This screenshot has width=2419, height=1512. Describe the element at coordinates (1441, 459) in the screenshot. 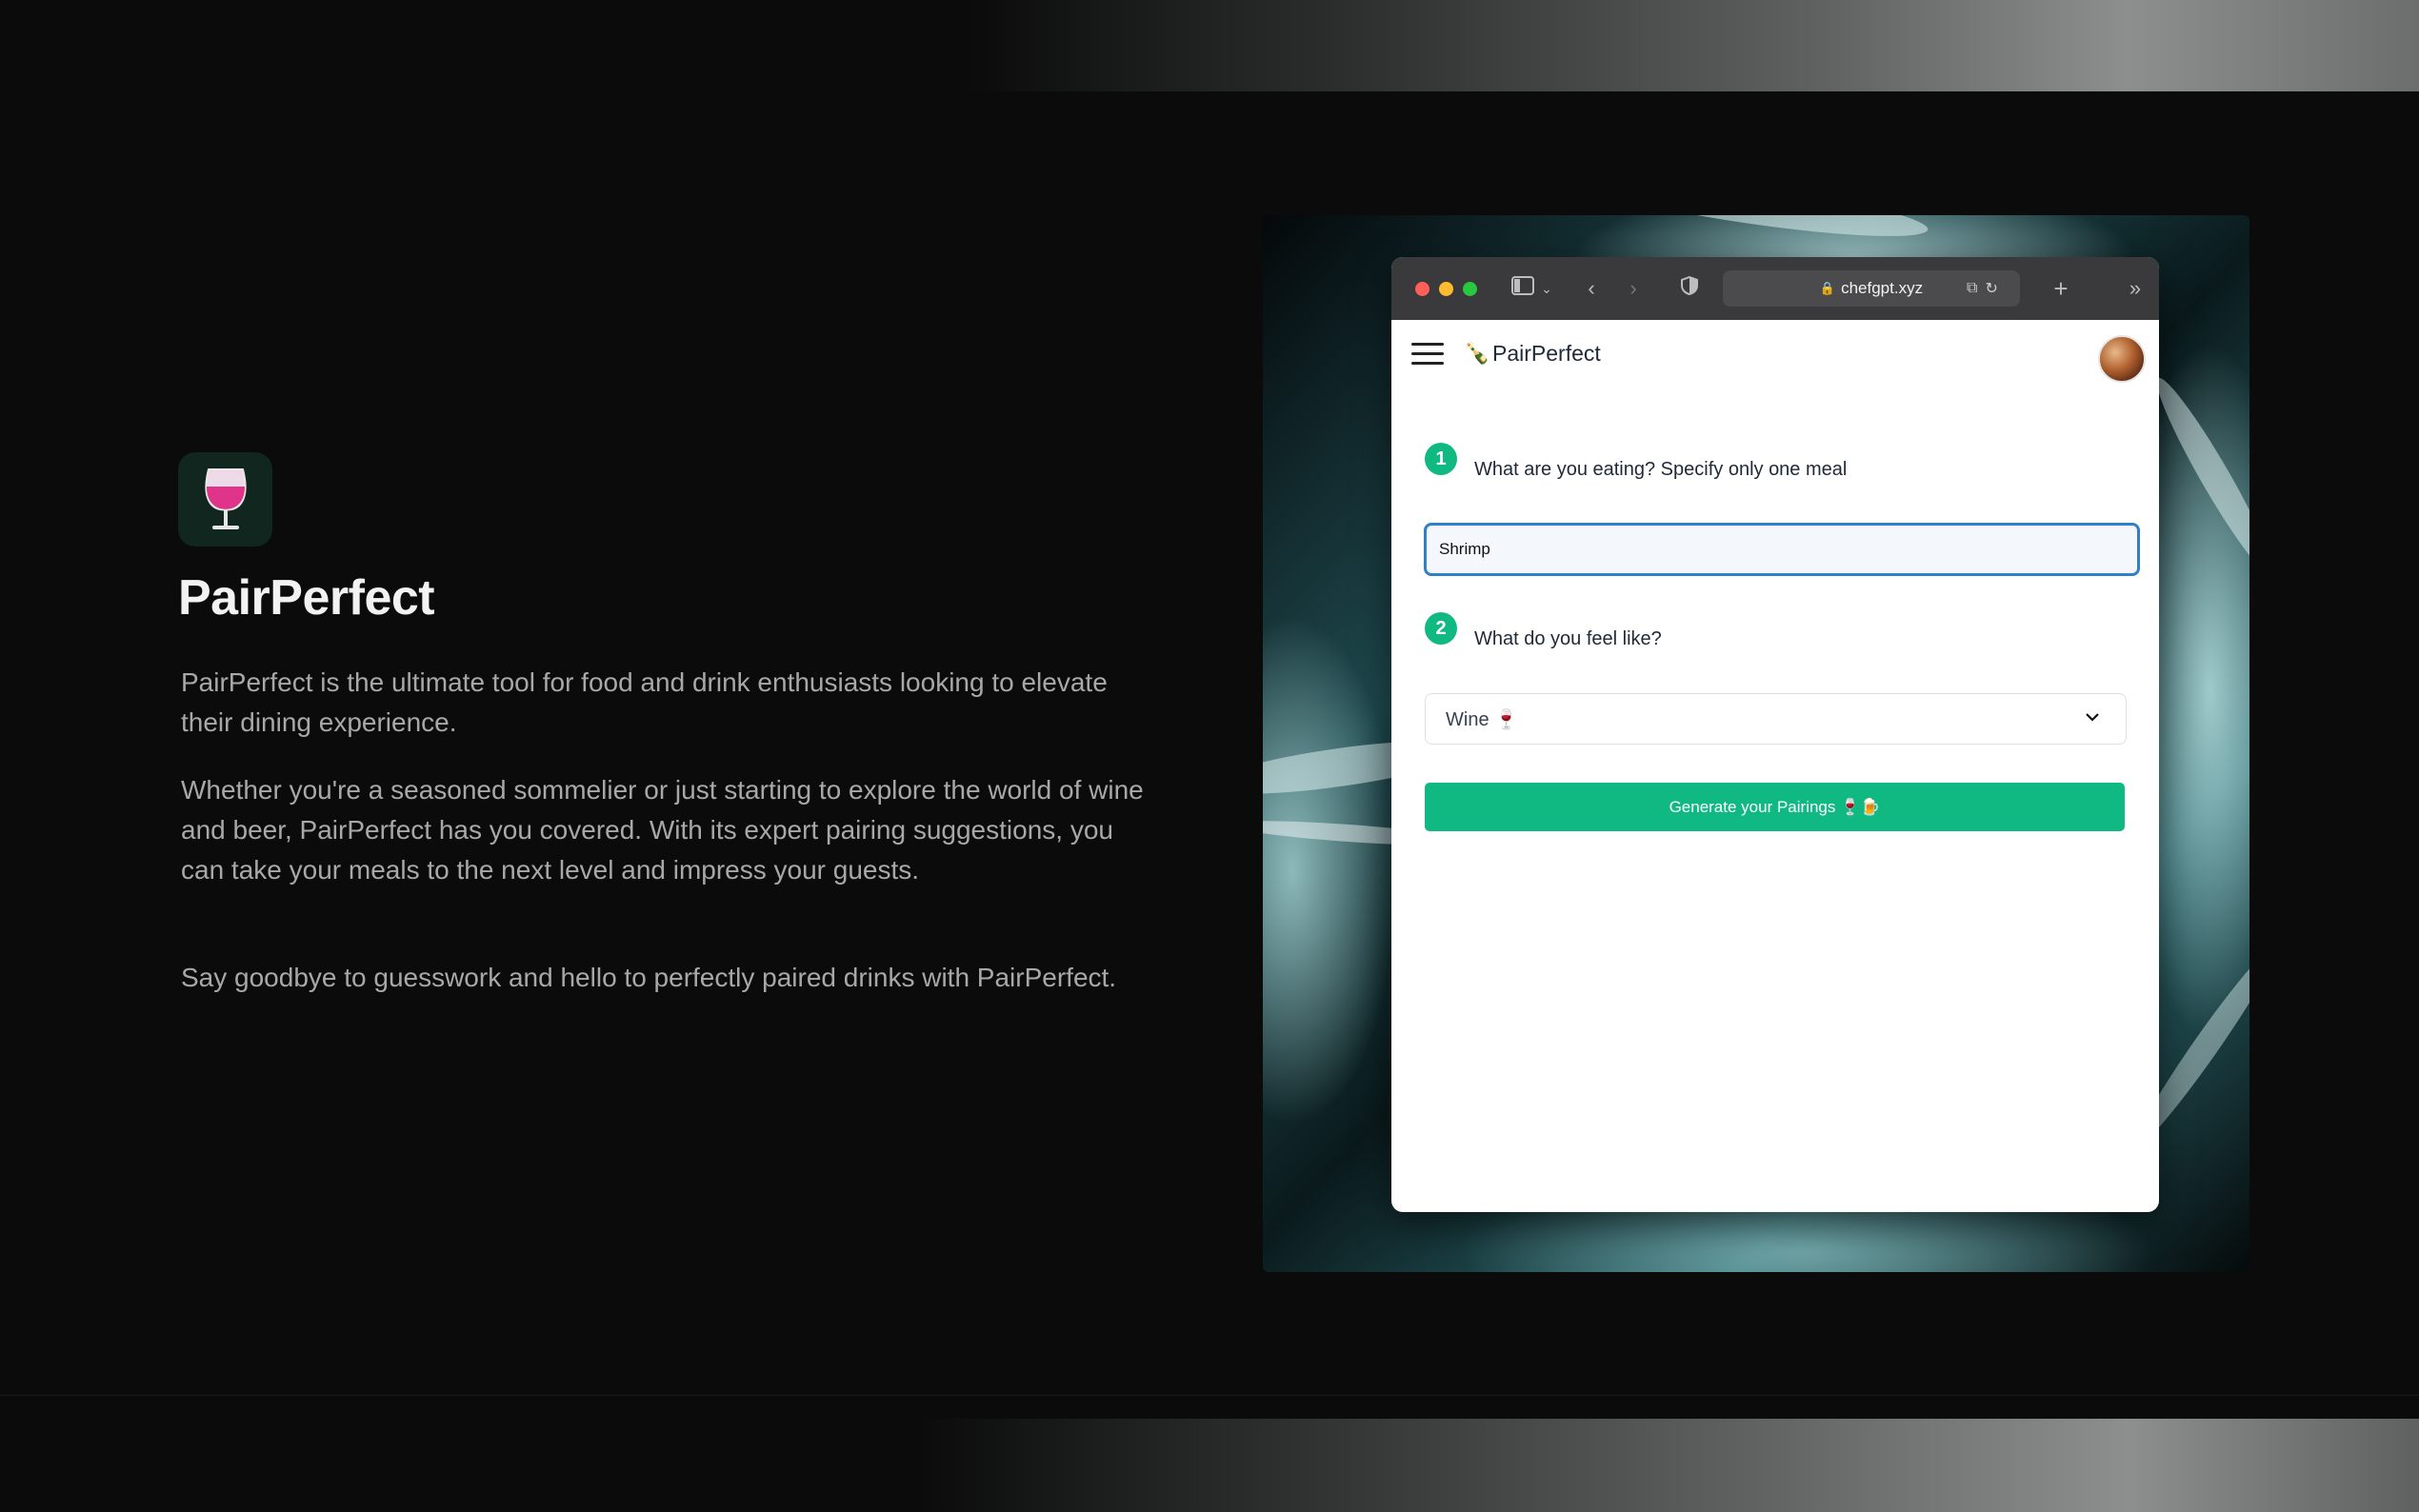

I see `step-1-badge: 1` at that location.